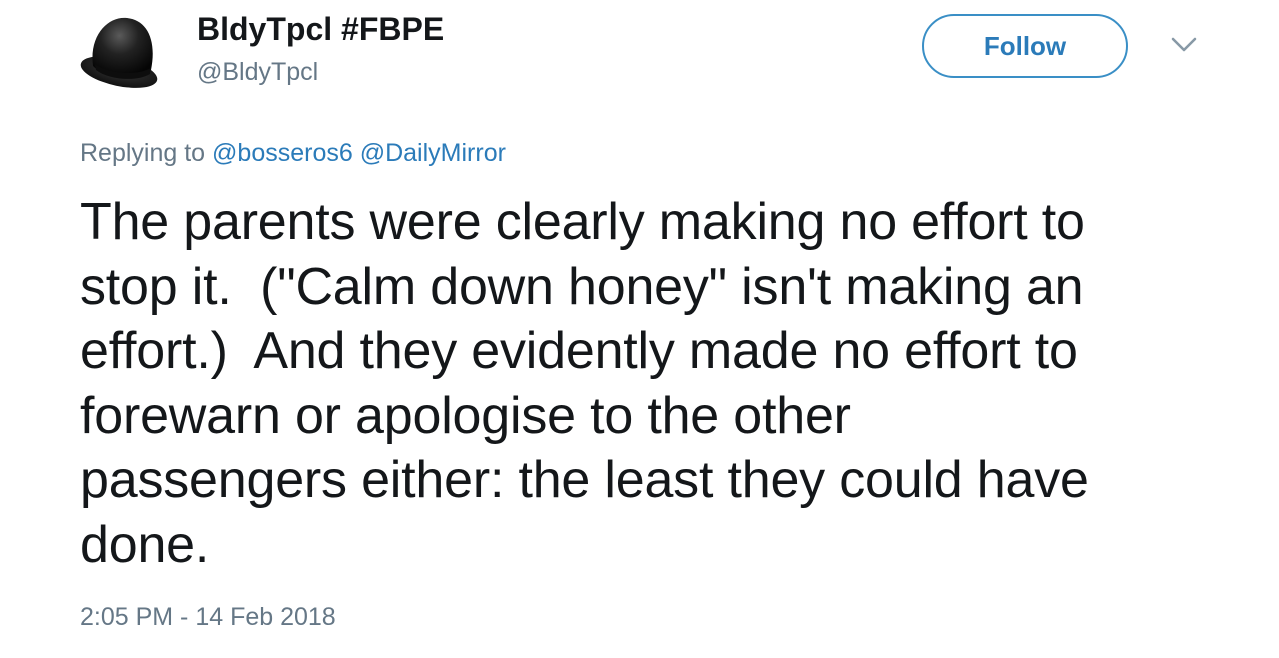 The image size is (1279, 658). What do you see at coordinates (1025, 46) in the screenshot?
I see `follow-button: Follow` at bounding box center [1025, 46].